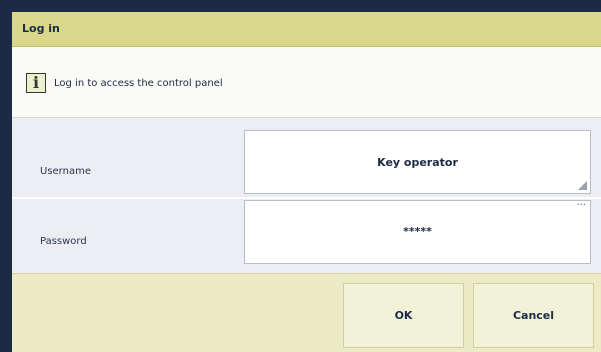 The image size is (601, 352). Describe the element at coordinates (41, 28) in the screenshot. I see `dialog-title: Log in` at that location.